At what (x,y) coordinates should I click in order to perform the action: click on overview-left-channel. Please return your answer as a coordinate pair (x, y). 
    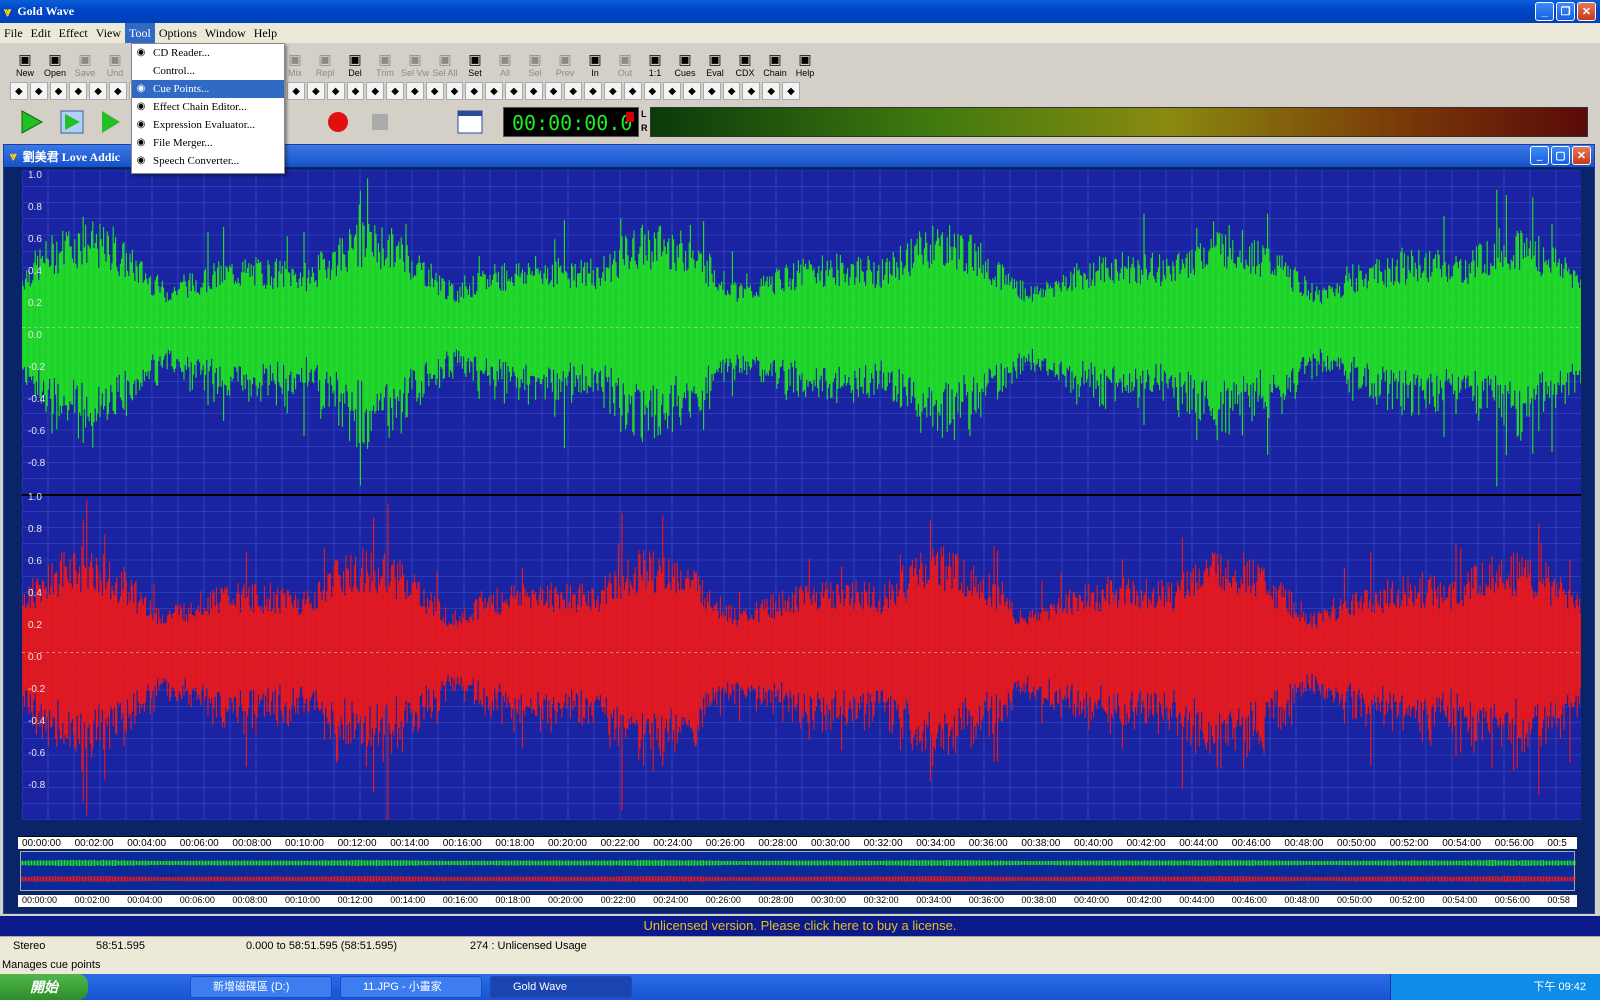
    Looking at the image, I should click on (798, 863).